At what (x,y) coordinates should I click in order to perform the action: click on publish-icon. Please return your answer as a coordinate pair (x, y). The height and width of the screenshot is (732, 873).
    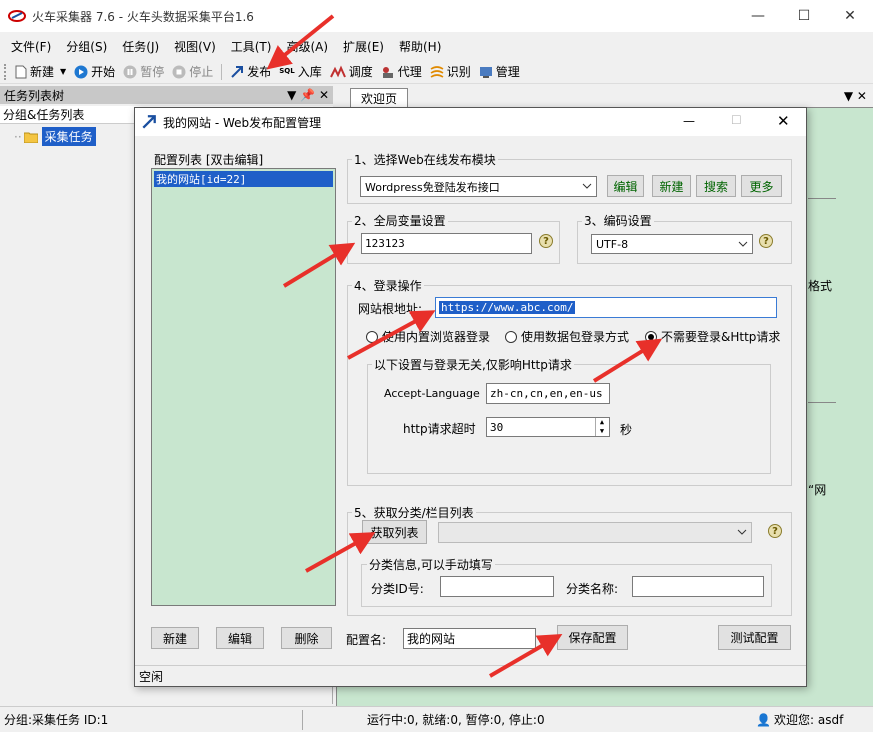
    Looking at the image, I should click on (237, 71).